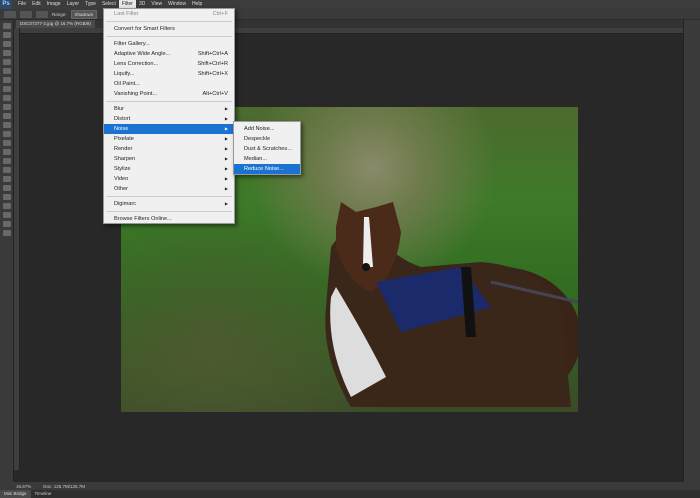  What do you see at coordinates (169, 129) in the screenshot?
I see `menu-item-noise: Noise ▶` at bounding box center [169, 129].